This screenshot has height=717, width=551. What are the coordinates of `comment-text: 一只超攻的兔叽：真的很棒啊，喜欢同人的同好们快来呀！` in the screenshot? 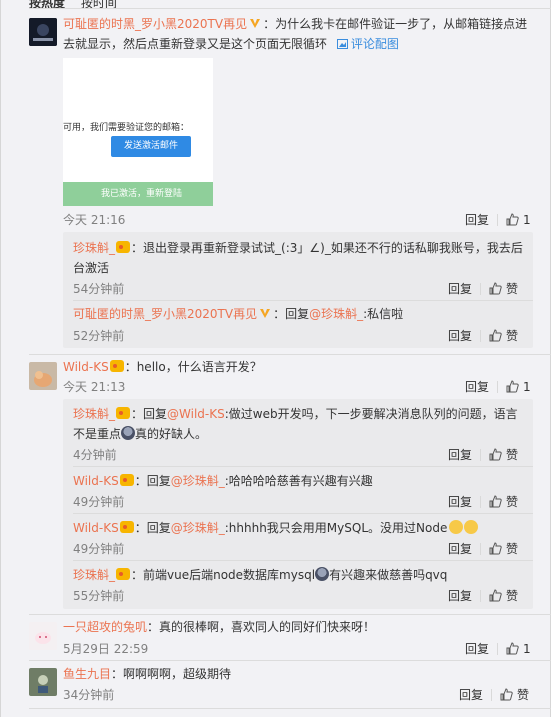 It's located at (219, 627).